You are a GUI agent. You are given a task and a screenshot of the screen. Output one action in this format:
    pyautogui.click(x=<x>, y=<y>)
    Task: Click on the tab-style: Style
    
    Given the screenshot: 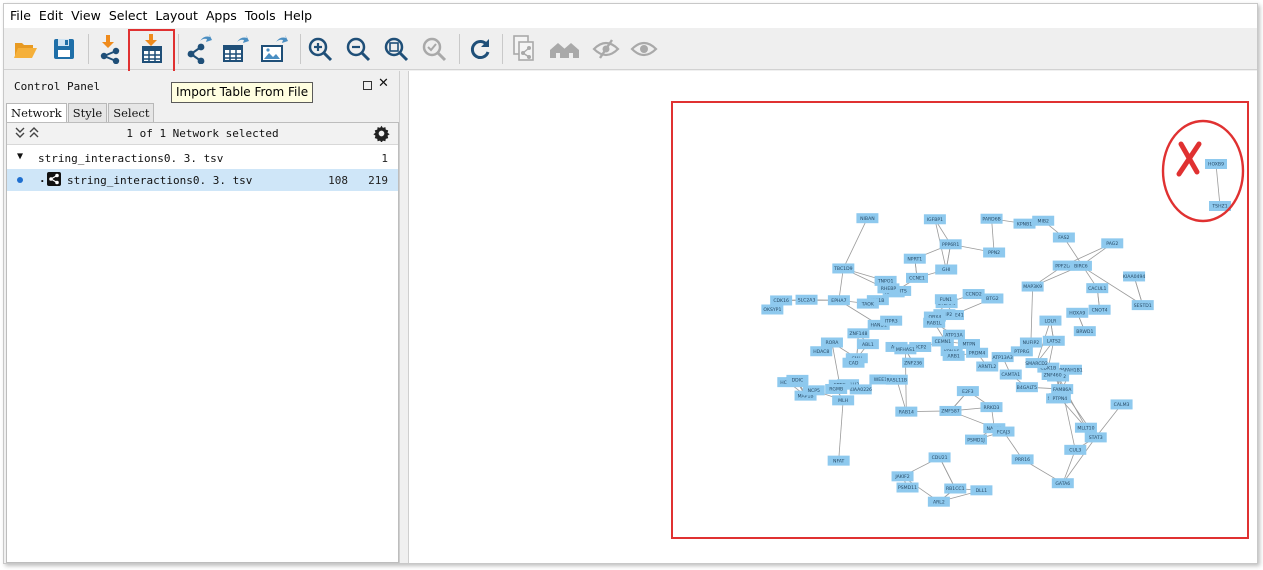 What is the action you would take?
    pyautogui.click(x=87, y=112)
    